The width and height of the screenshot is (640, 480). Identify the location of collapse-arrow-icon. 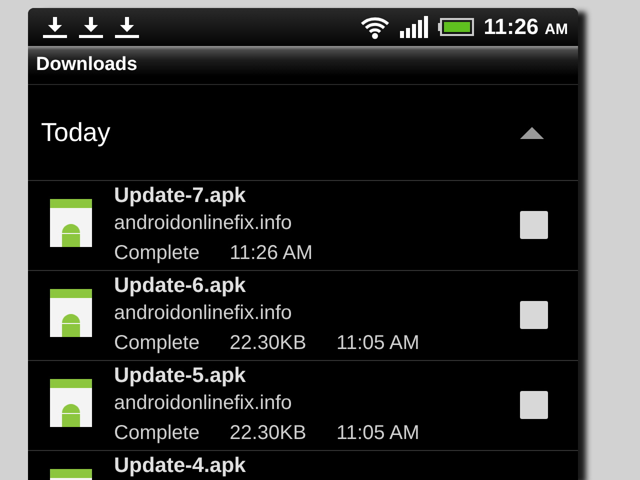
(532, 132).